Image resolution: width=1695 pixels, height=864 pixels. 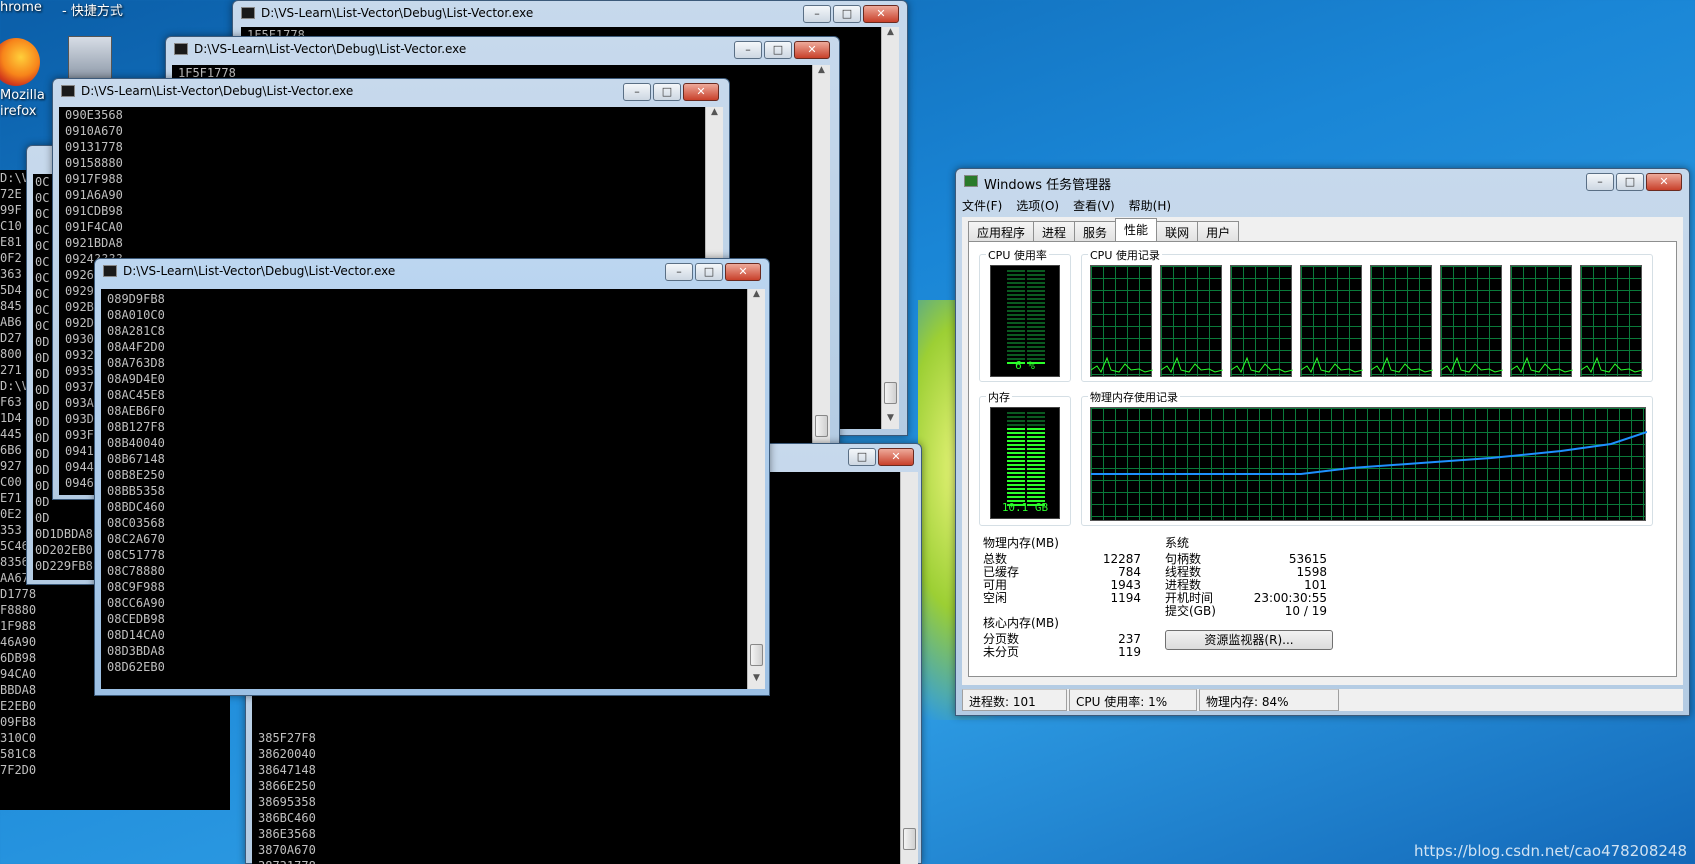 I want to click on memory-history-label: 物理内存使用记录, so click(x=1134, y=397).